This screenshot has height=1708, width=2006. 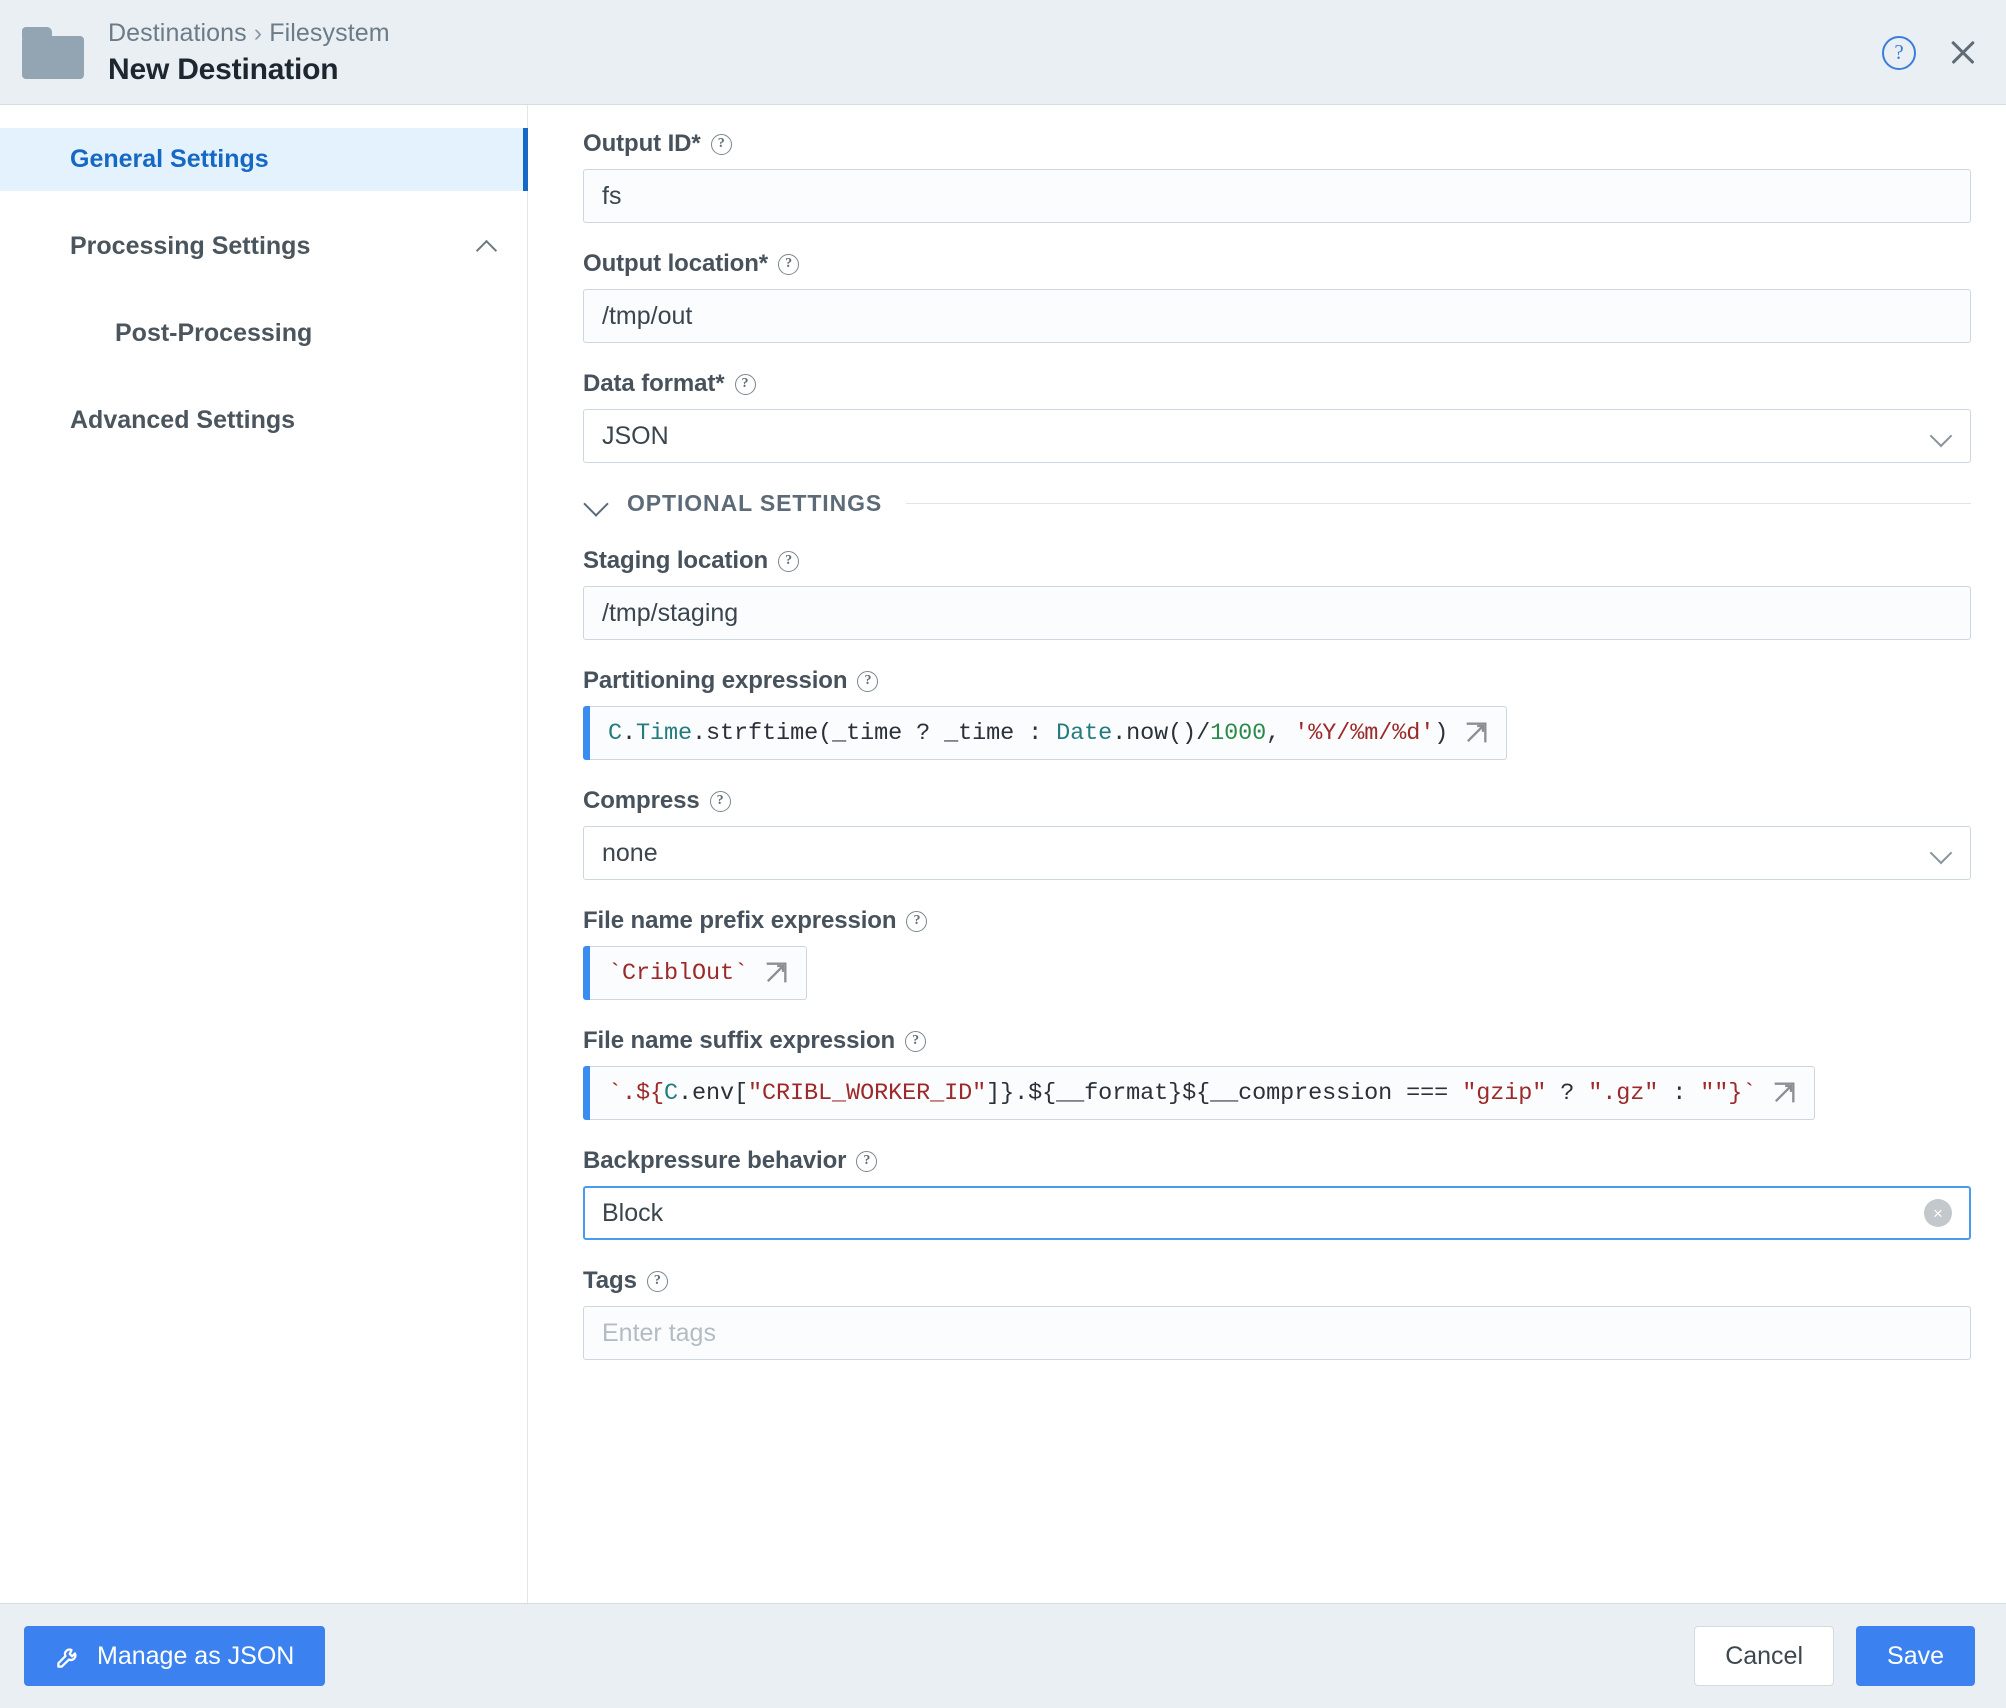 I want to click on code-tokens: `CriblOut`, so click(x=678, y=973).